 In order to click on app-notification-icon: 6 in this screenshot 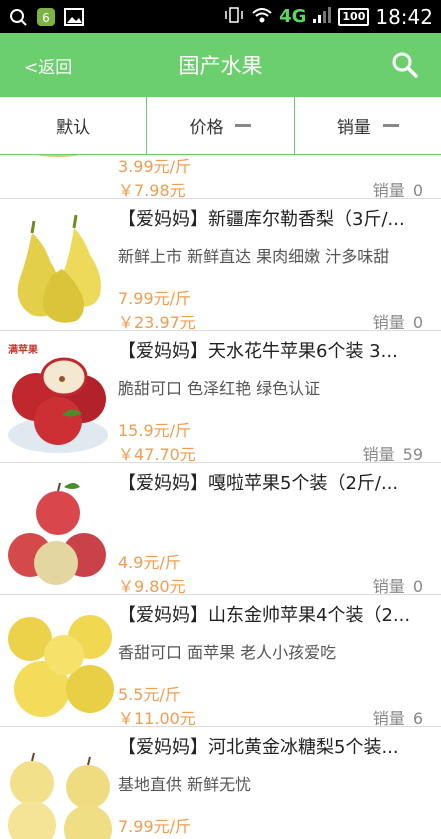, I will do `click(46, 17)`.